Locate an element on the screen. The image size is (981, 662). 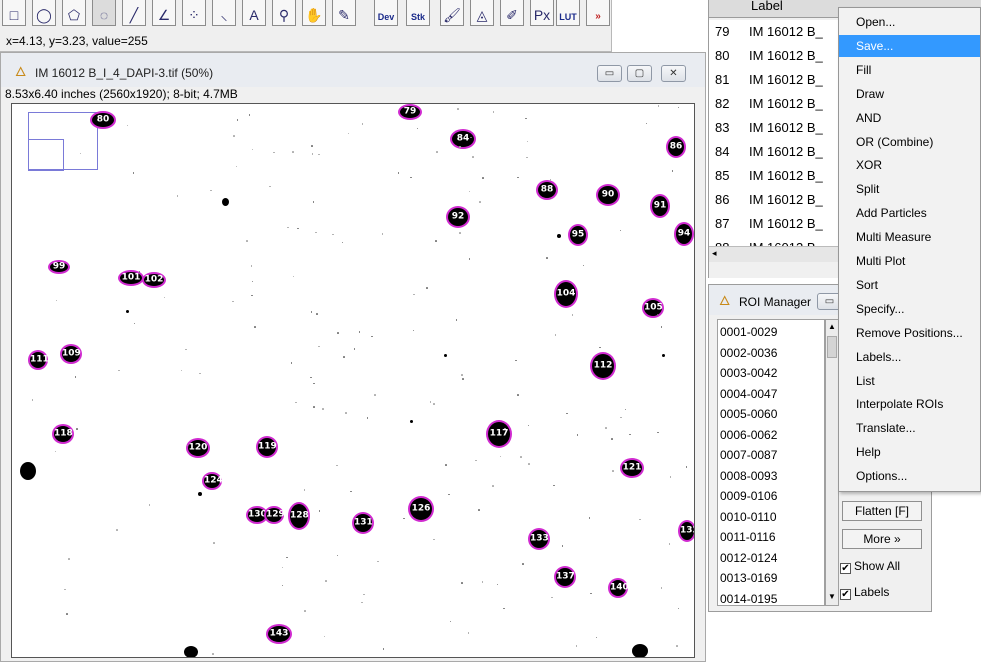
results-horizontal-scrollbar: ◂ is located at coordinates (779, 254).